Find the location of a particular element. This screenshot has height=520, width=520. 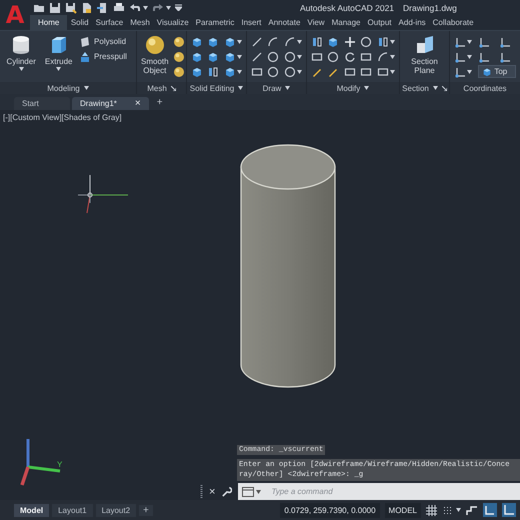

document-icon is located at coordinates (87, 8).